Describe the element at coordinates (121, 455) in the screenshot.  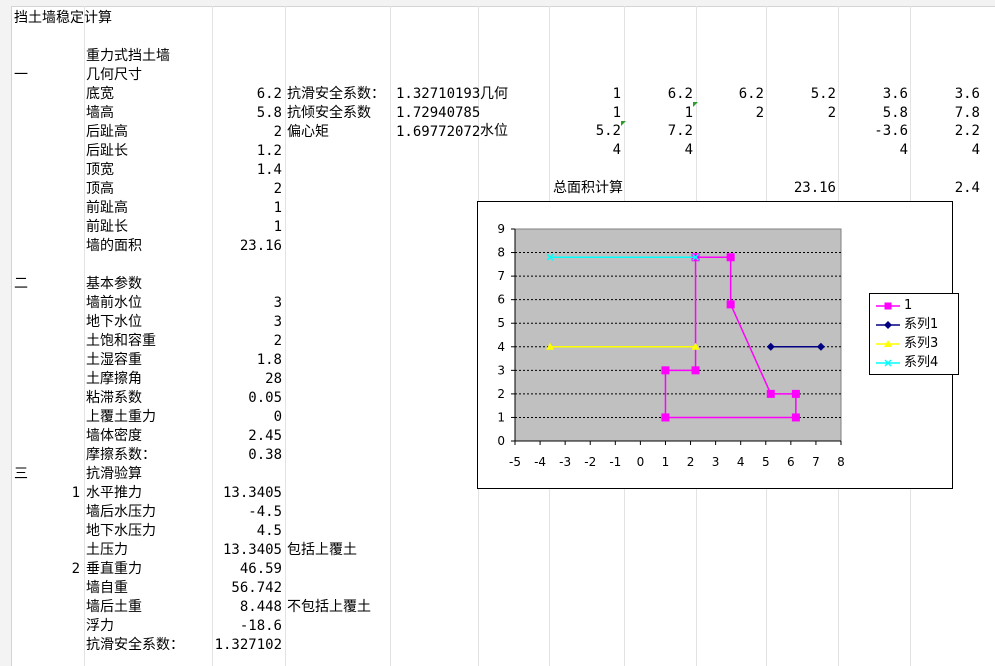
I see `row-name: 摩擦系数：` at that location.